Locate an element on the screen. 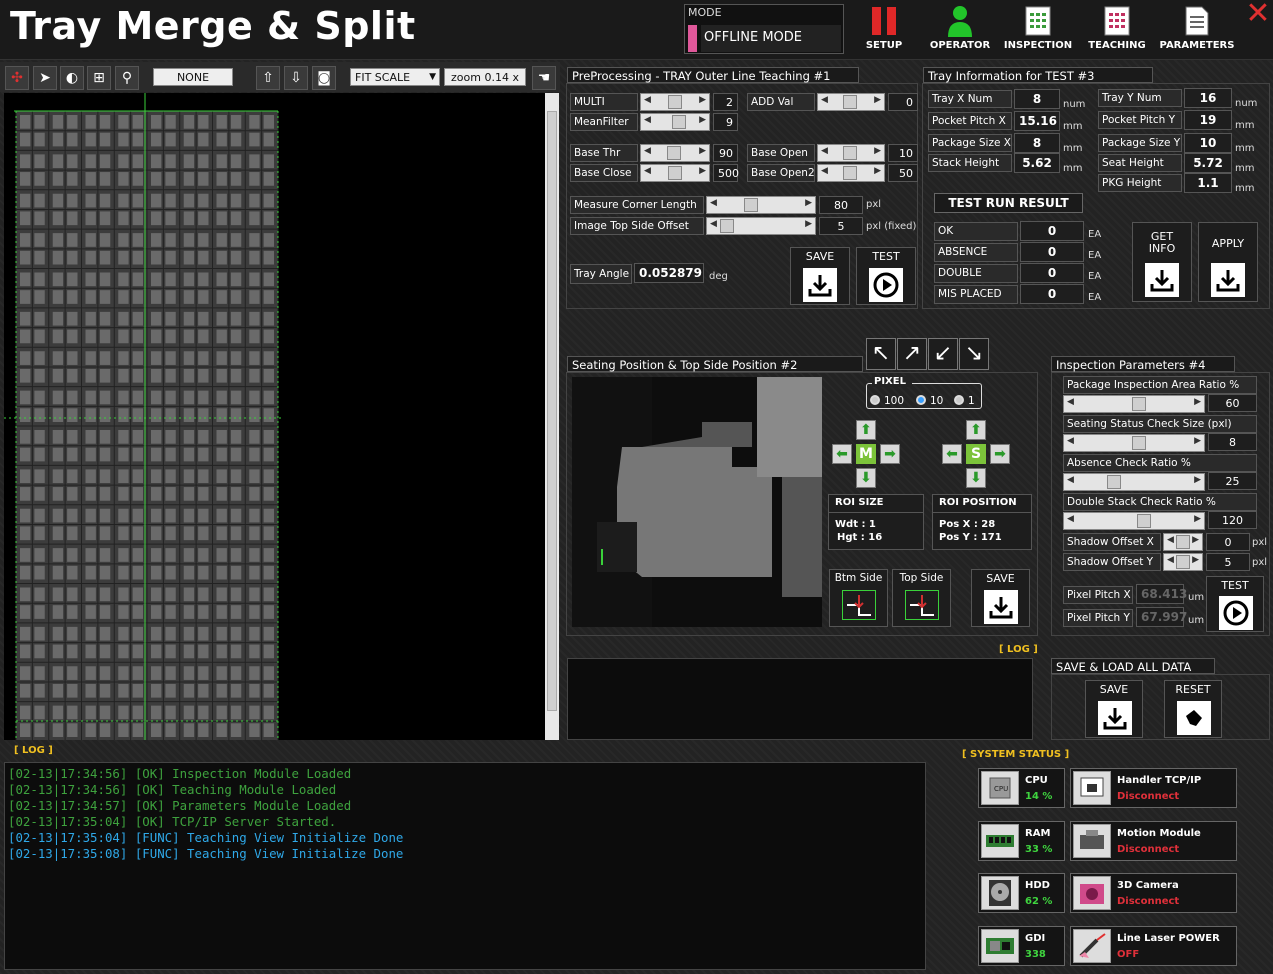  operator-button: OPERATOR is located at coordinates (960, 30).